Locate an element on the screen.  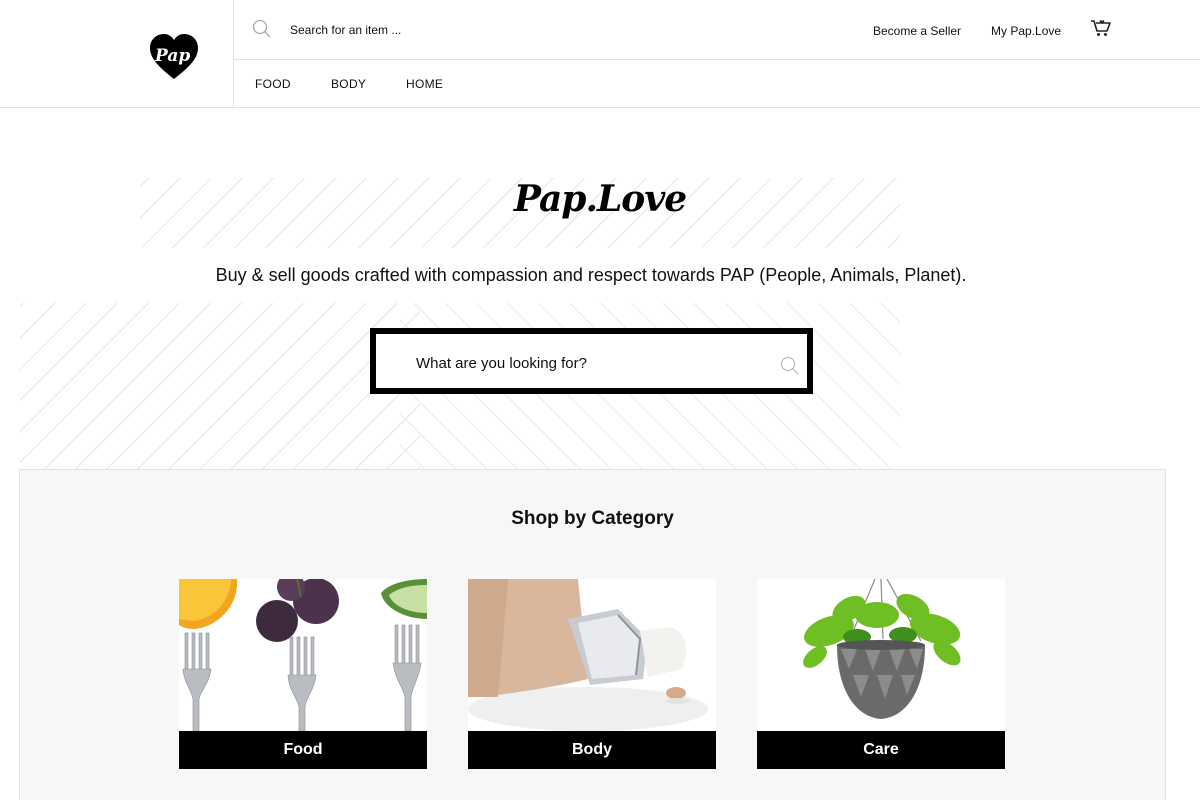
category-card-care: Care is located at coordinates (881, 674).